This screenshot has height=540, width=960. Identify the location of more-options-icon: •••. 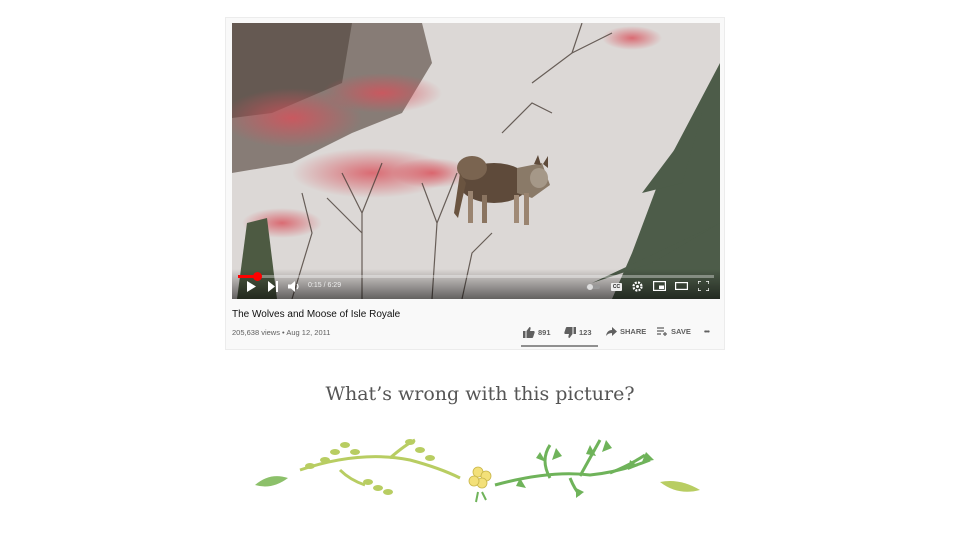
(707, 331).